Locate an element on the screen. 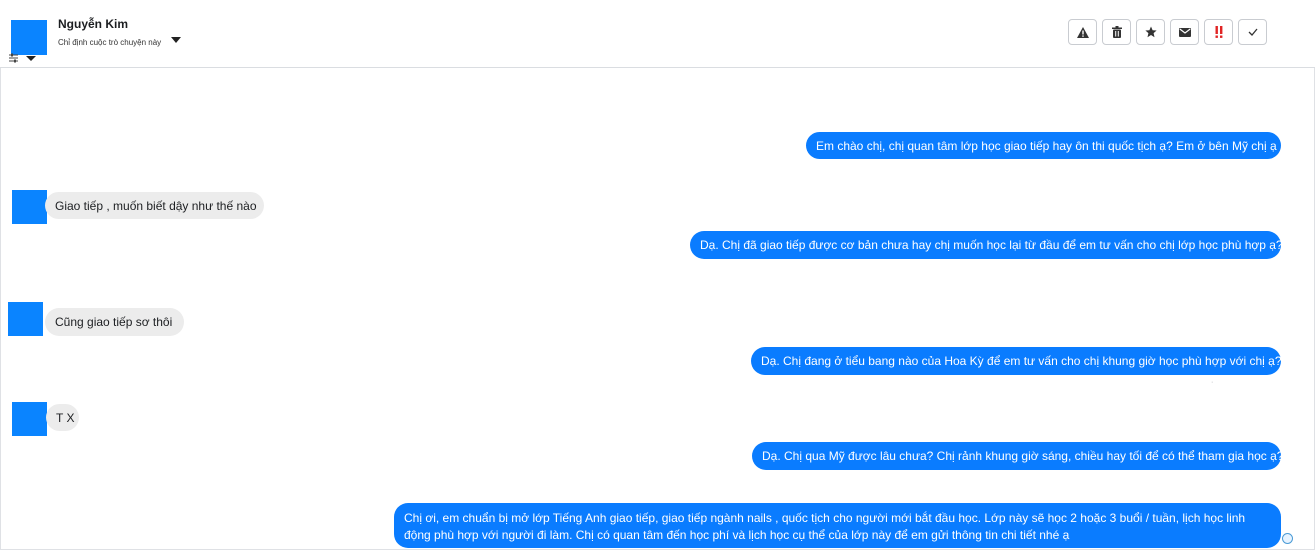  trash-icon is located at coordinates (1116, 32).